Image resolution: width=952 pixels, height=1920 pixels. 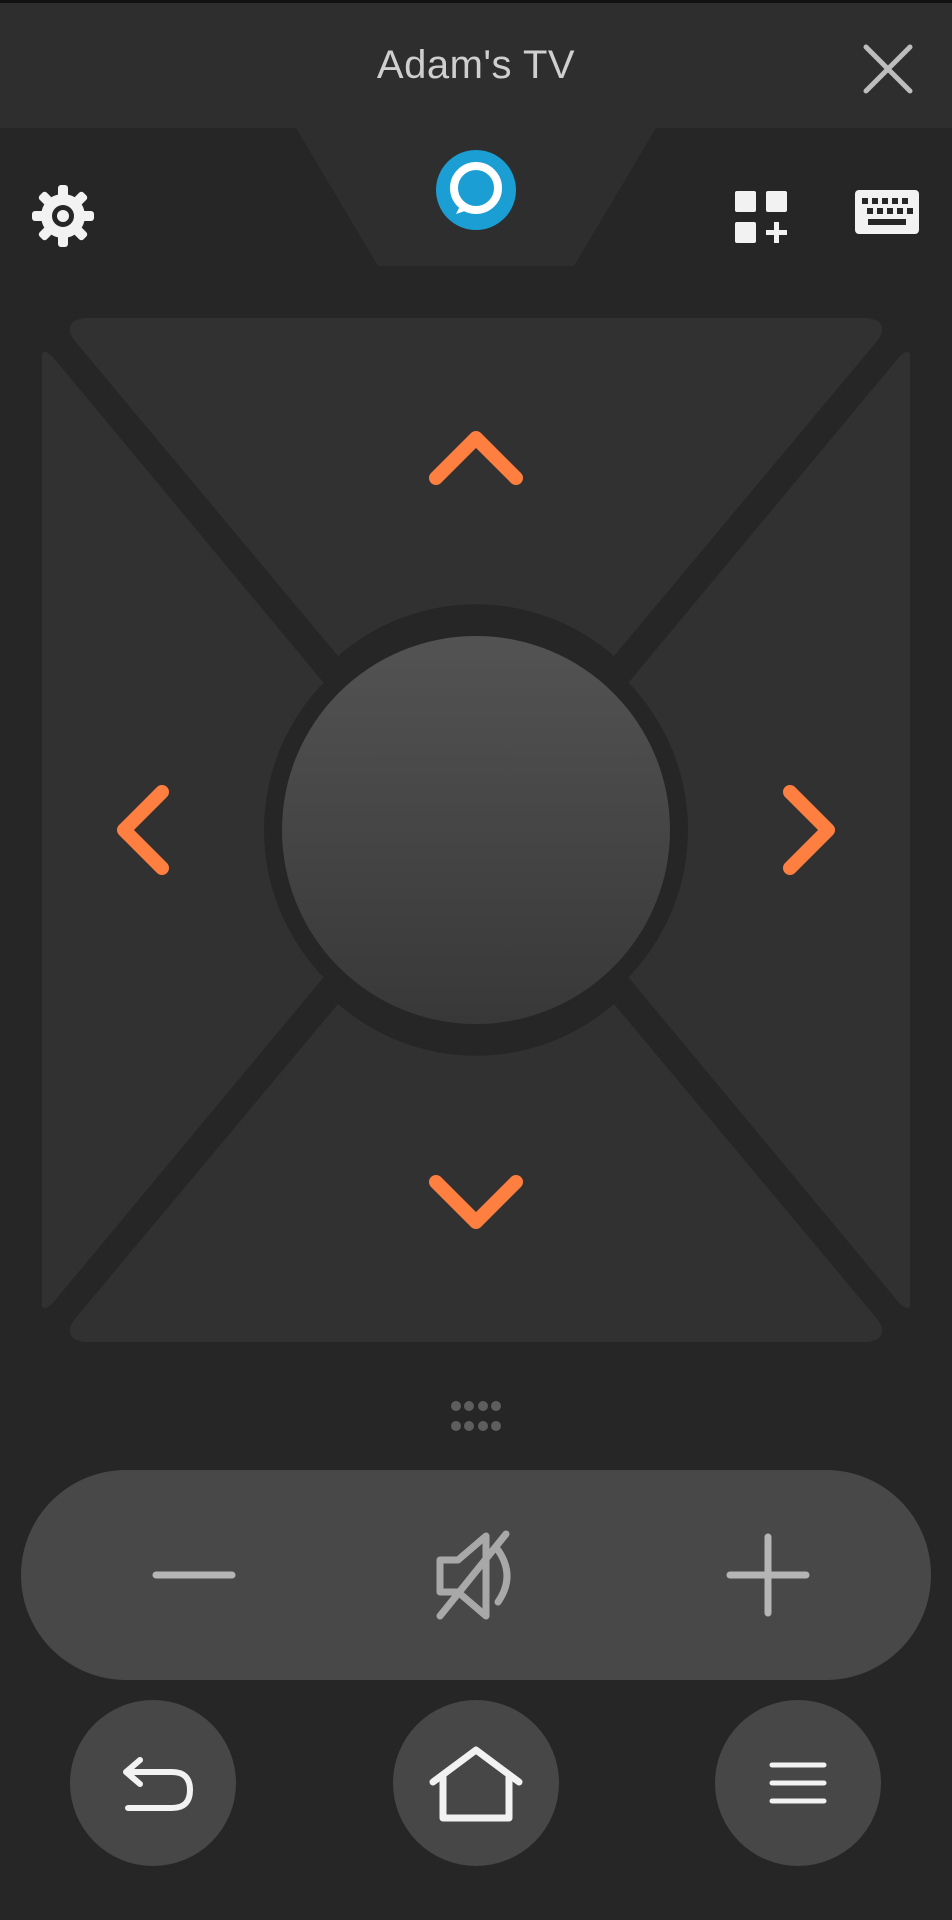 I want to click on ok-button, so click(x=476, y=830).